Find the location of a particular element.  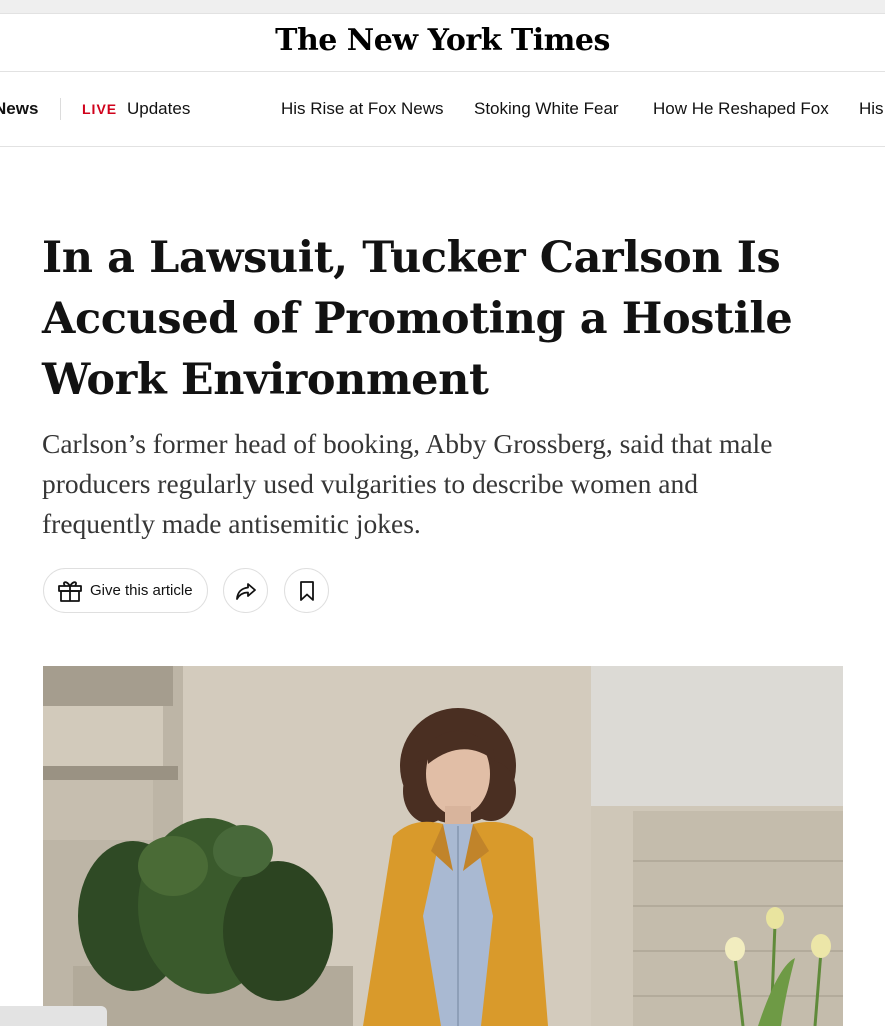

headline-line: Work Environment is located at coordinates (265, 380).